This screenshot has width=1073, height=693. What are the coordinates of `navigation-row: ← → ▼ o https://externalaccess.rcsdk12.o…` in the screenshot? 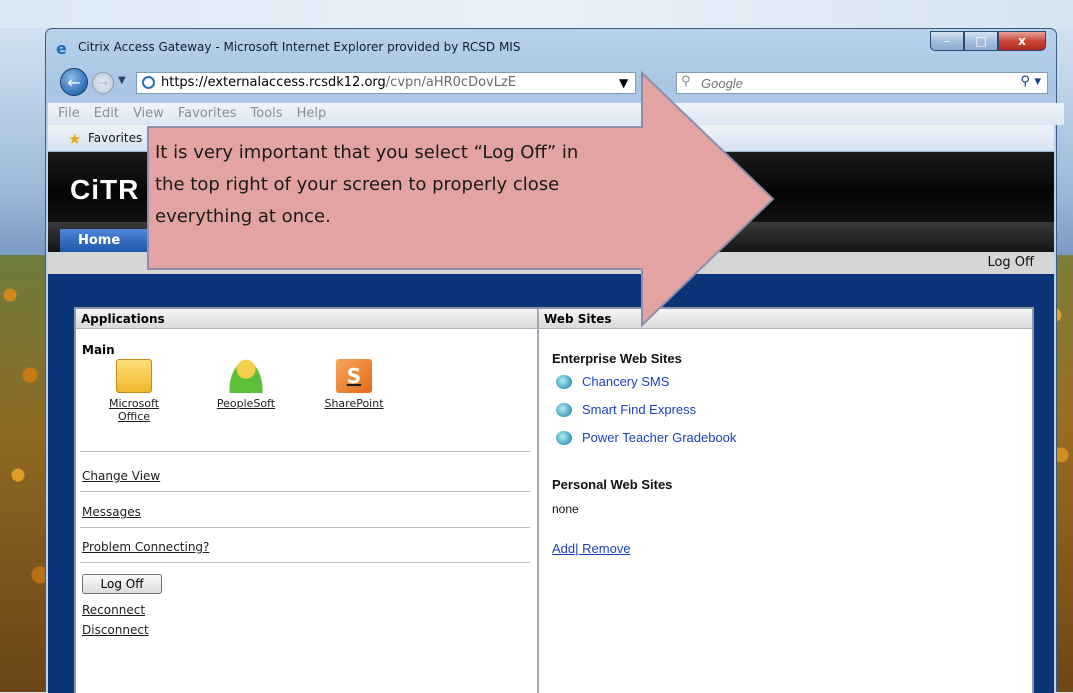 It's located at (551, 82).